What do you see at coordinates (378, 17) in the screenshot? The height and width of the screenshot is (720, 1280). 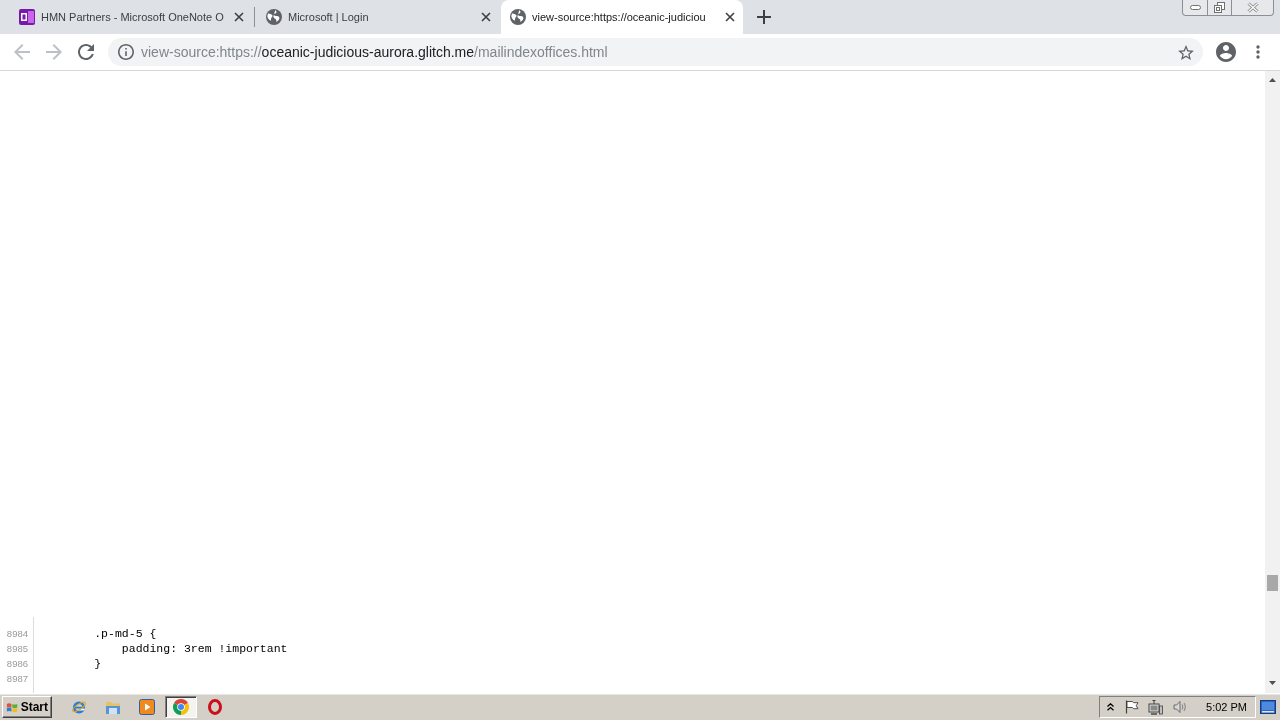 I see `browser-tab: Microsoft | Login` at bounding box center [378, 17].